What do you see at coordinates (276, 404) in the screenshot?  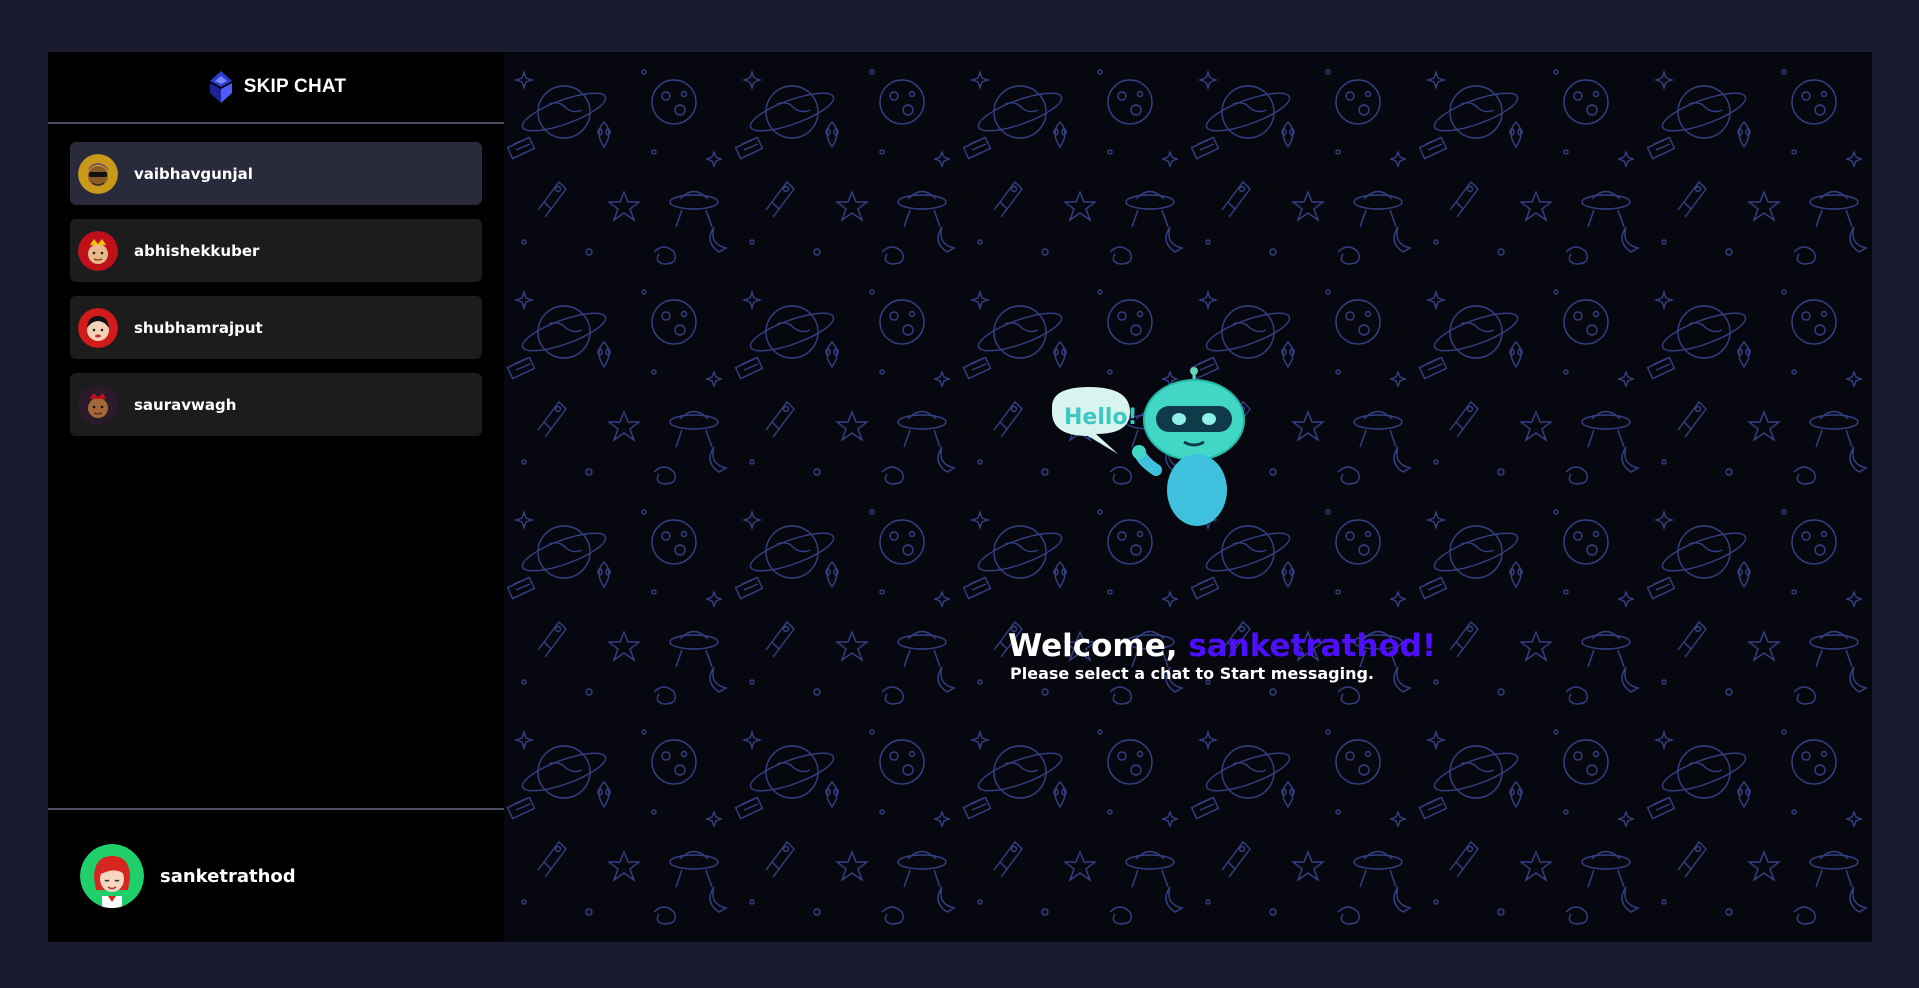 I see `contact-item-sauravwagh: sauravwagh` at bounding box center [276, 404].